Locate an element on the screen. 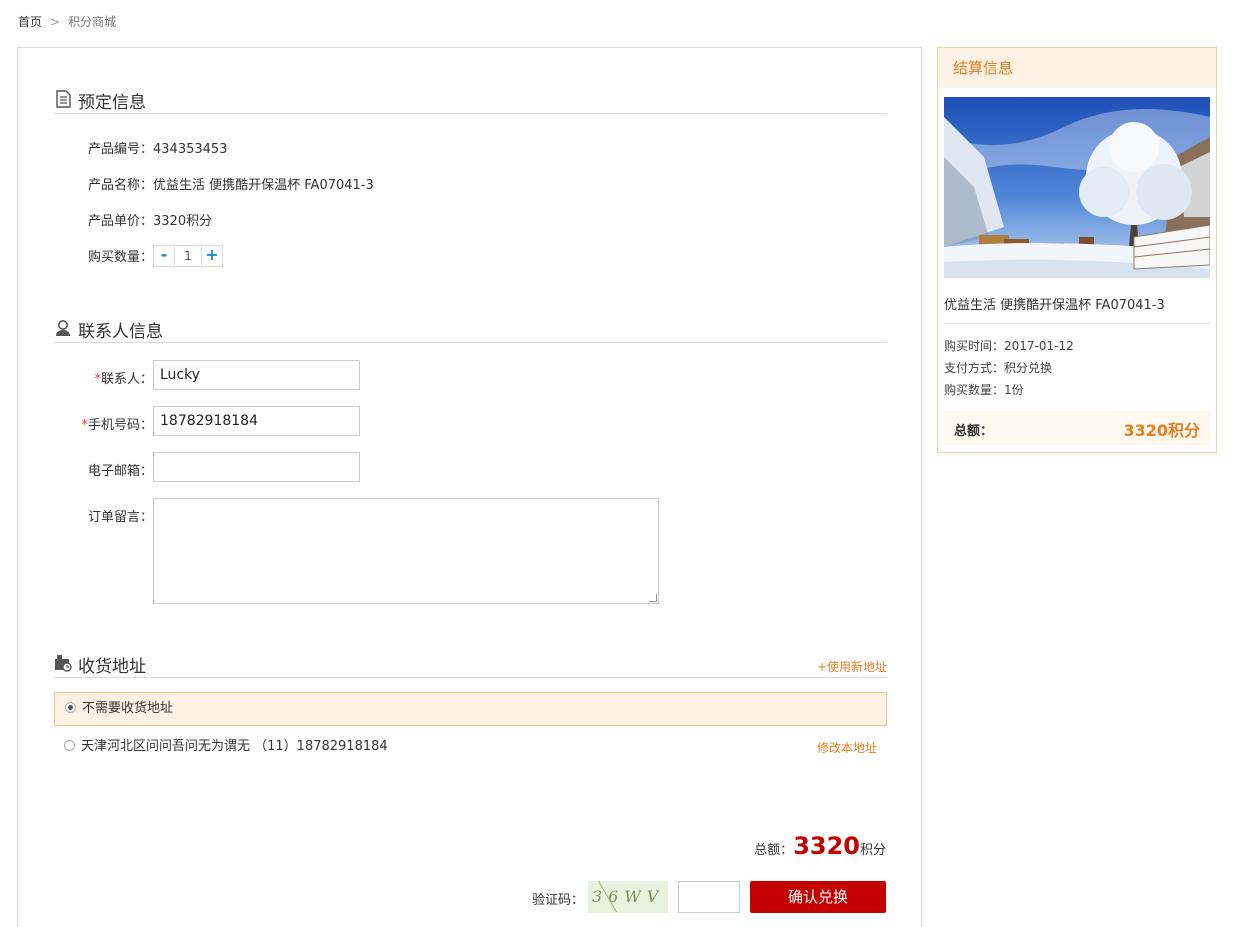  breadcrumb-current: 积分商城 is located at coordinates (92, 22).